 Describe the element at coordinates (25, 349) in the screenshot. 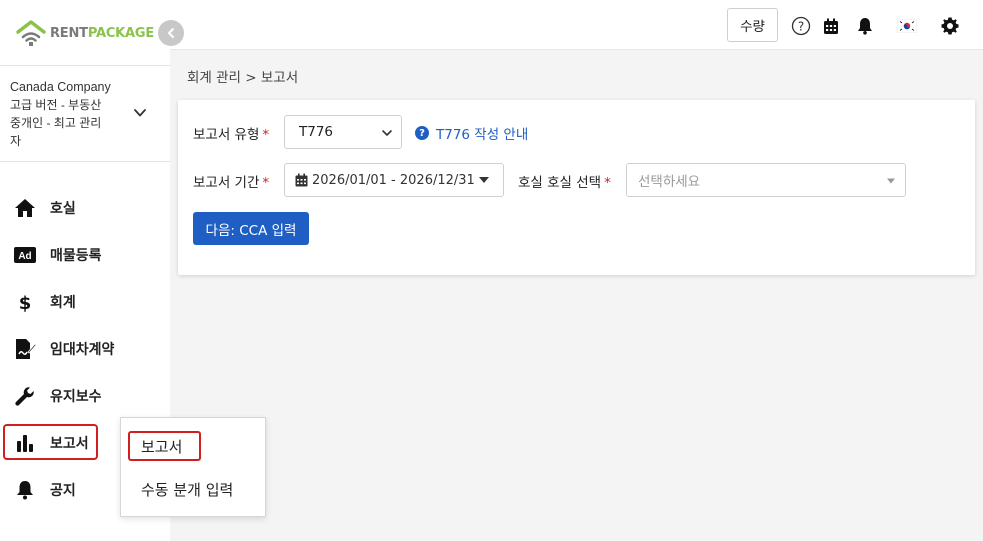

I see `contract-sign-icon` at that location.